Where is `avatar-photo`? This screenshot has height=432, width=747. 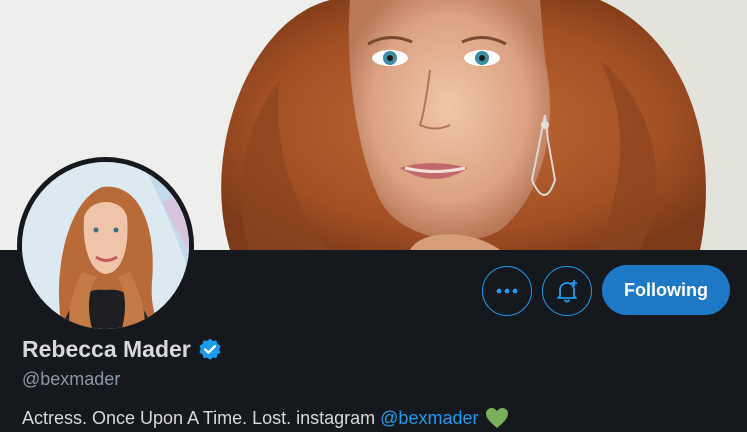 avatar-photo is located at coordinates (105, 245).